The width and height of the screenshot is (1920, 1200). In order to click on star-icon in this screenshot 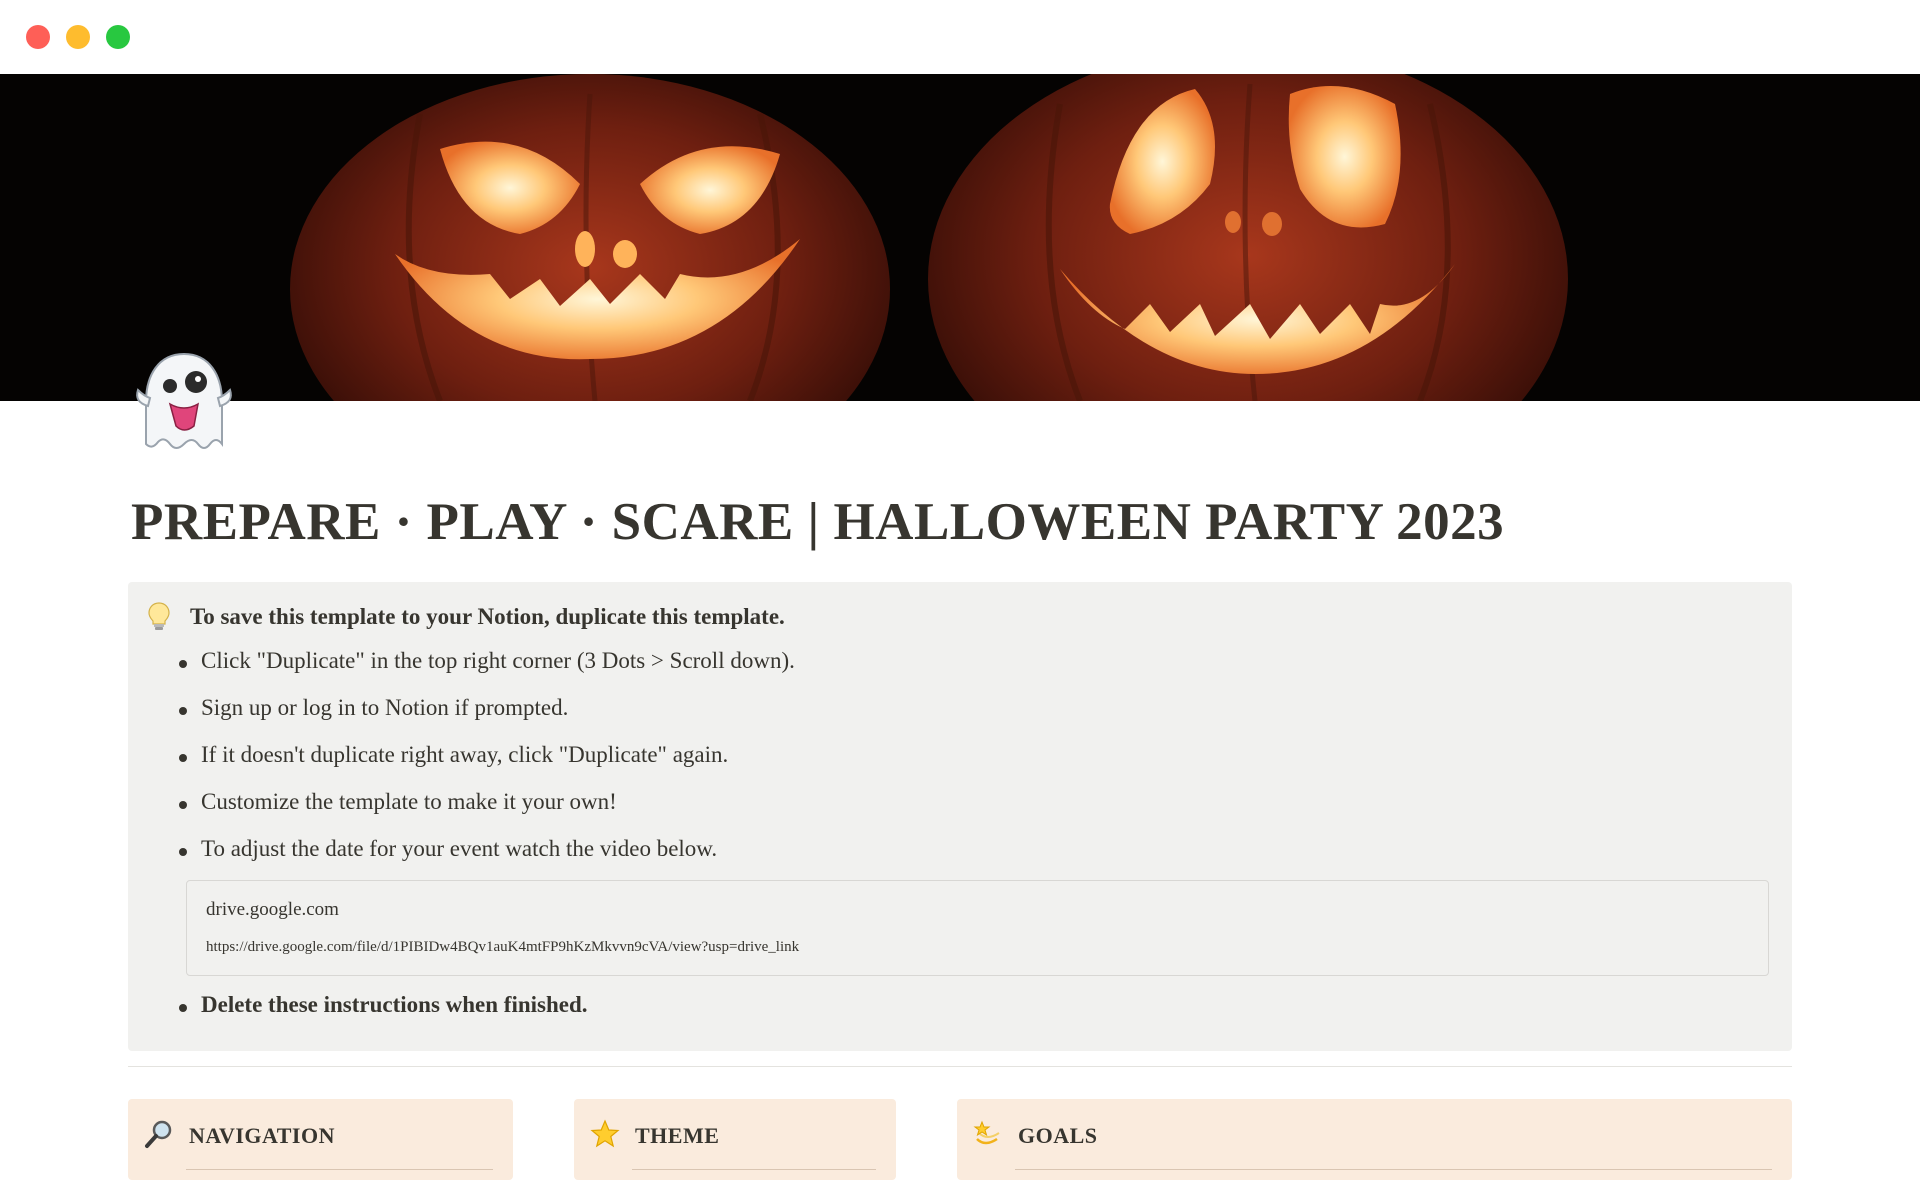, I will do `click(605, 1134)`.